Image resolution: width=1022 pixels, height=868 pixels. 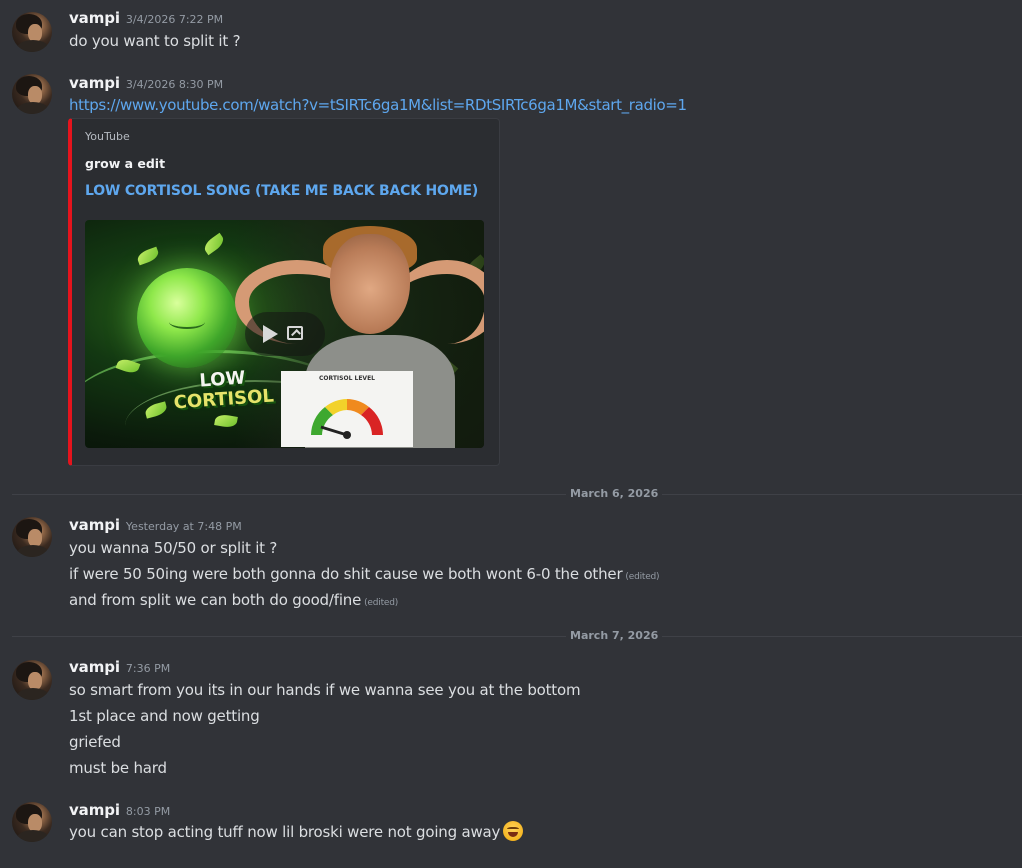 What do you see at coordinates (174, 19) in the screenshot?
I see `timestamp: 3/4/2026 7:22 PM` at bounding box center [174, 19].